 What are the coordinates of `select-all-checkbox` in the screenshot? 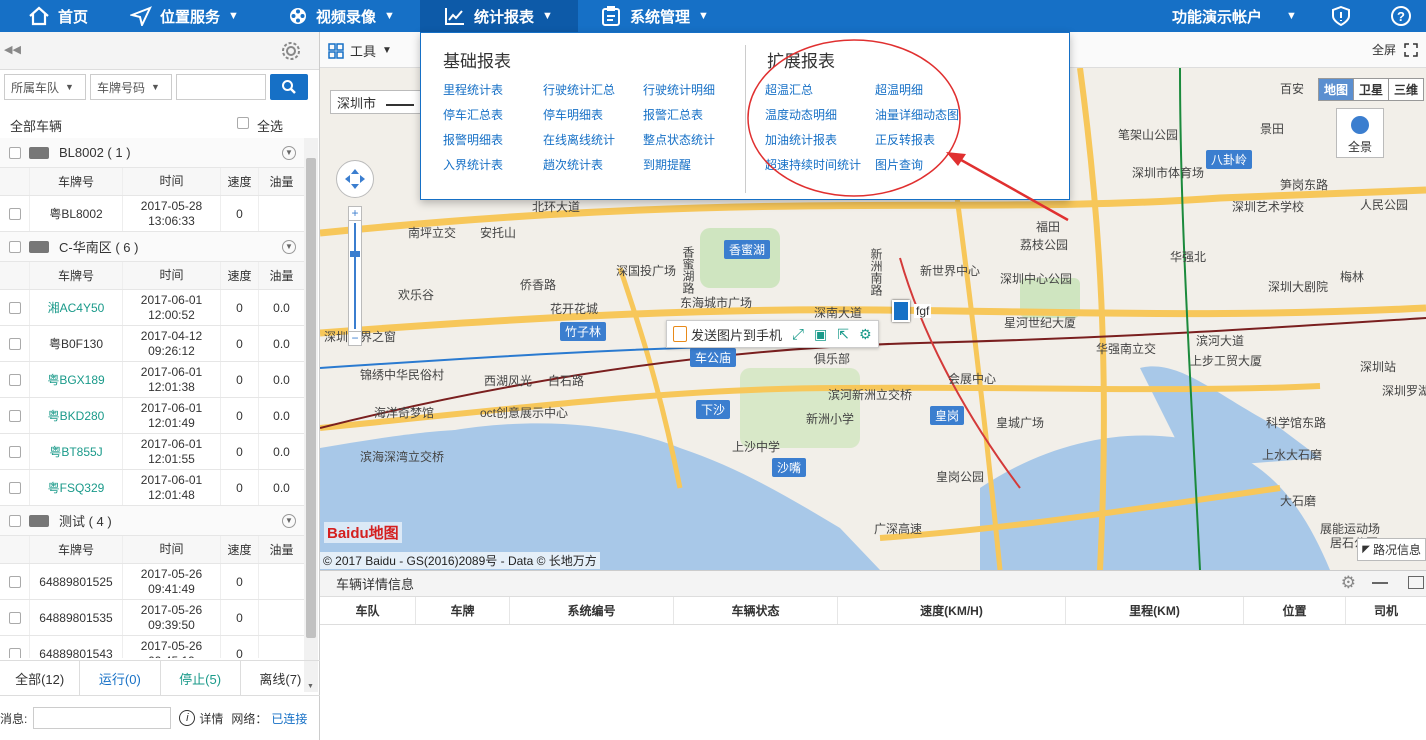 It's located at (243, 123).